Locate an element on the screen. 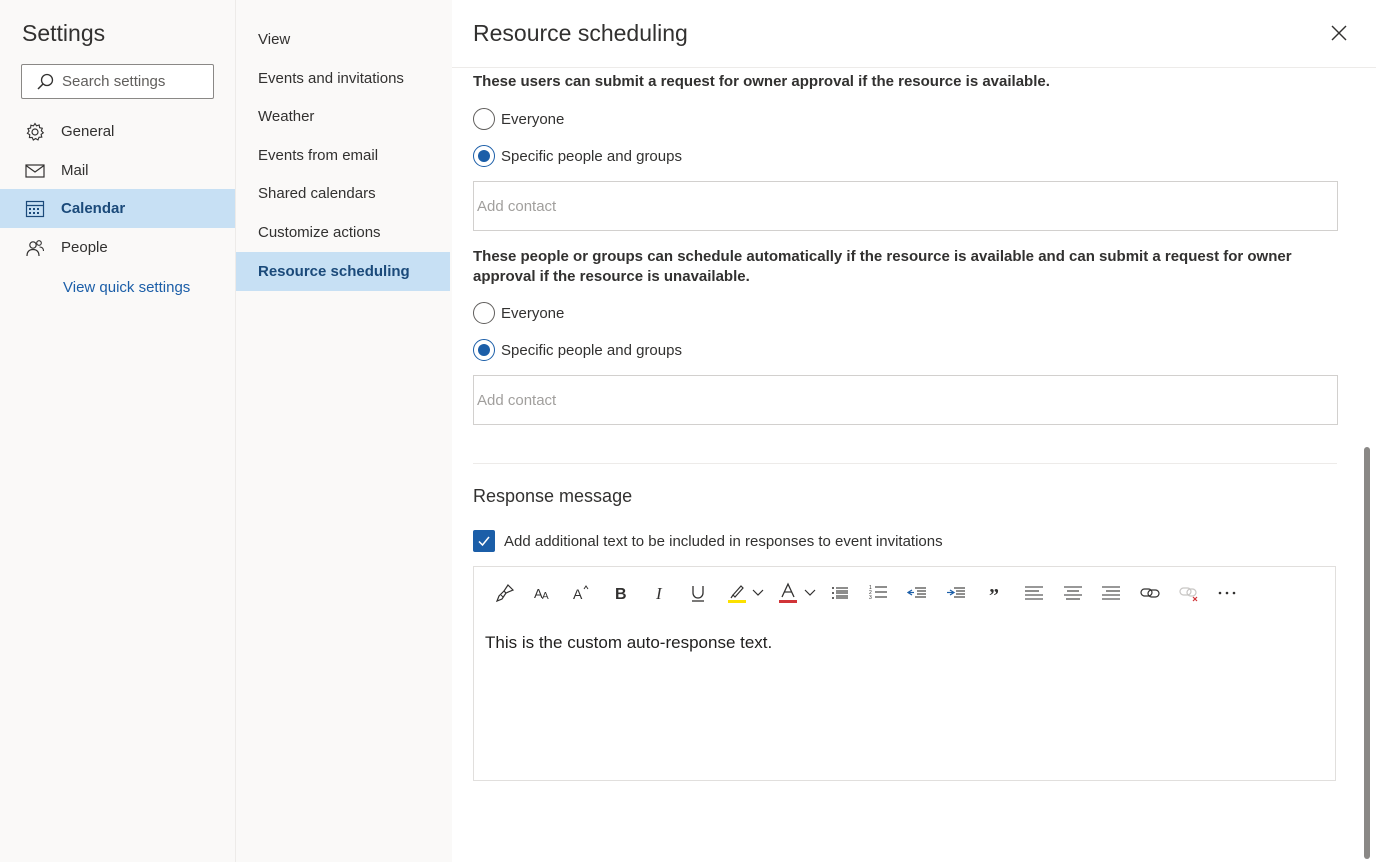 Image resolution: width=1376 pixels, height=862 pixels. unlink-icon is located at coordinates (1189, 593).